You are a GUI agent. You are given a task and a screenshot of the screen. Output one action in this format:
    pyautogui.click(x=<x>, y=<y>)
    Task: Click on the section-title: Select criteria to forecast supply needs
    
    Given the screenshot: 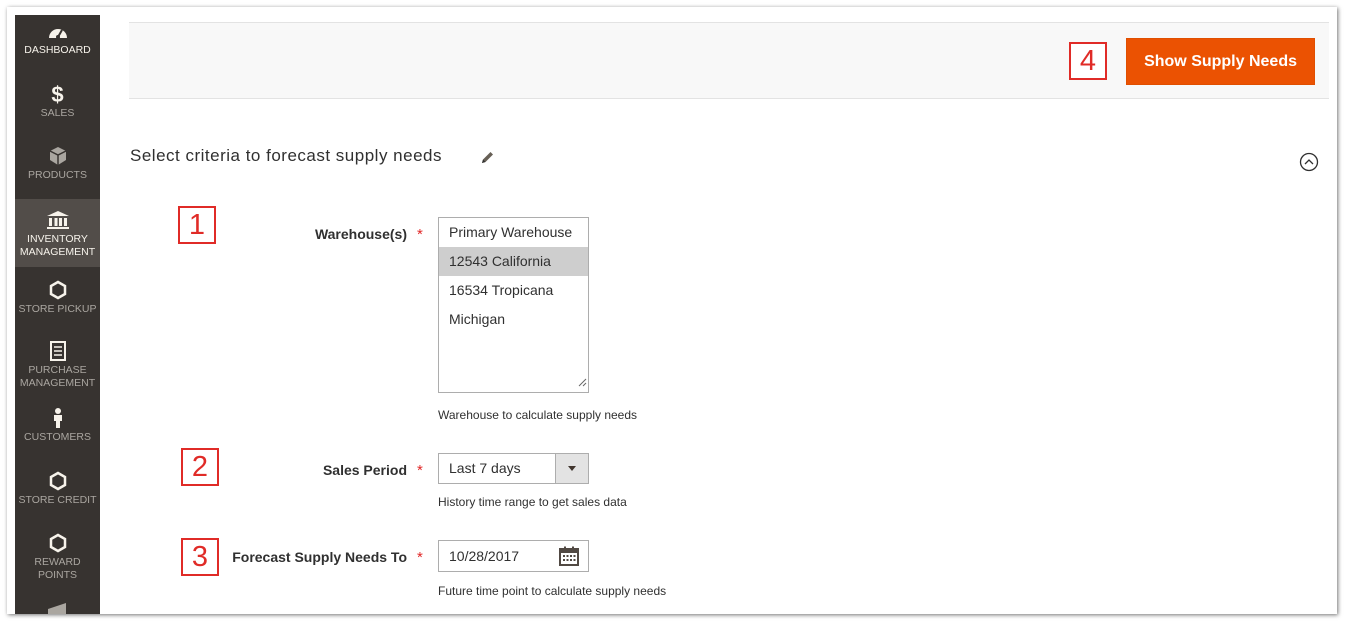 What is the action you would take?
    pyautogui.click(x=286, y=155)
    